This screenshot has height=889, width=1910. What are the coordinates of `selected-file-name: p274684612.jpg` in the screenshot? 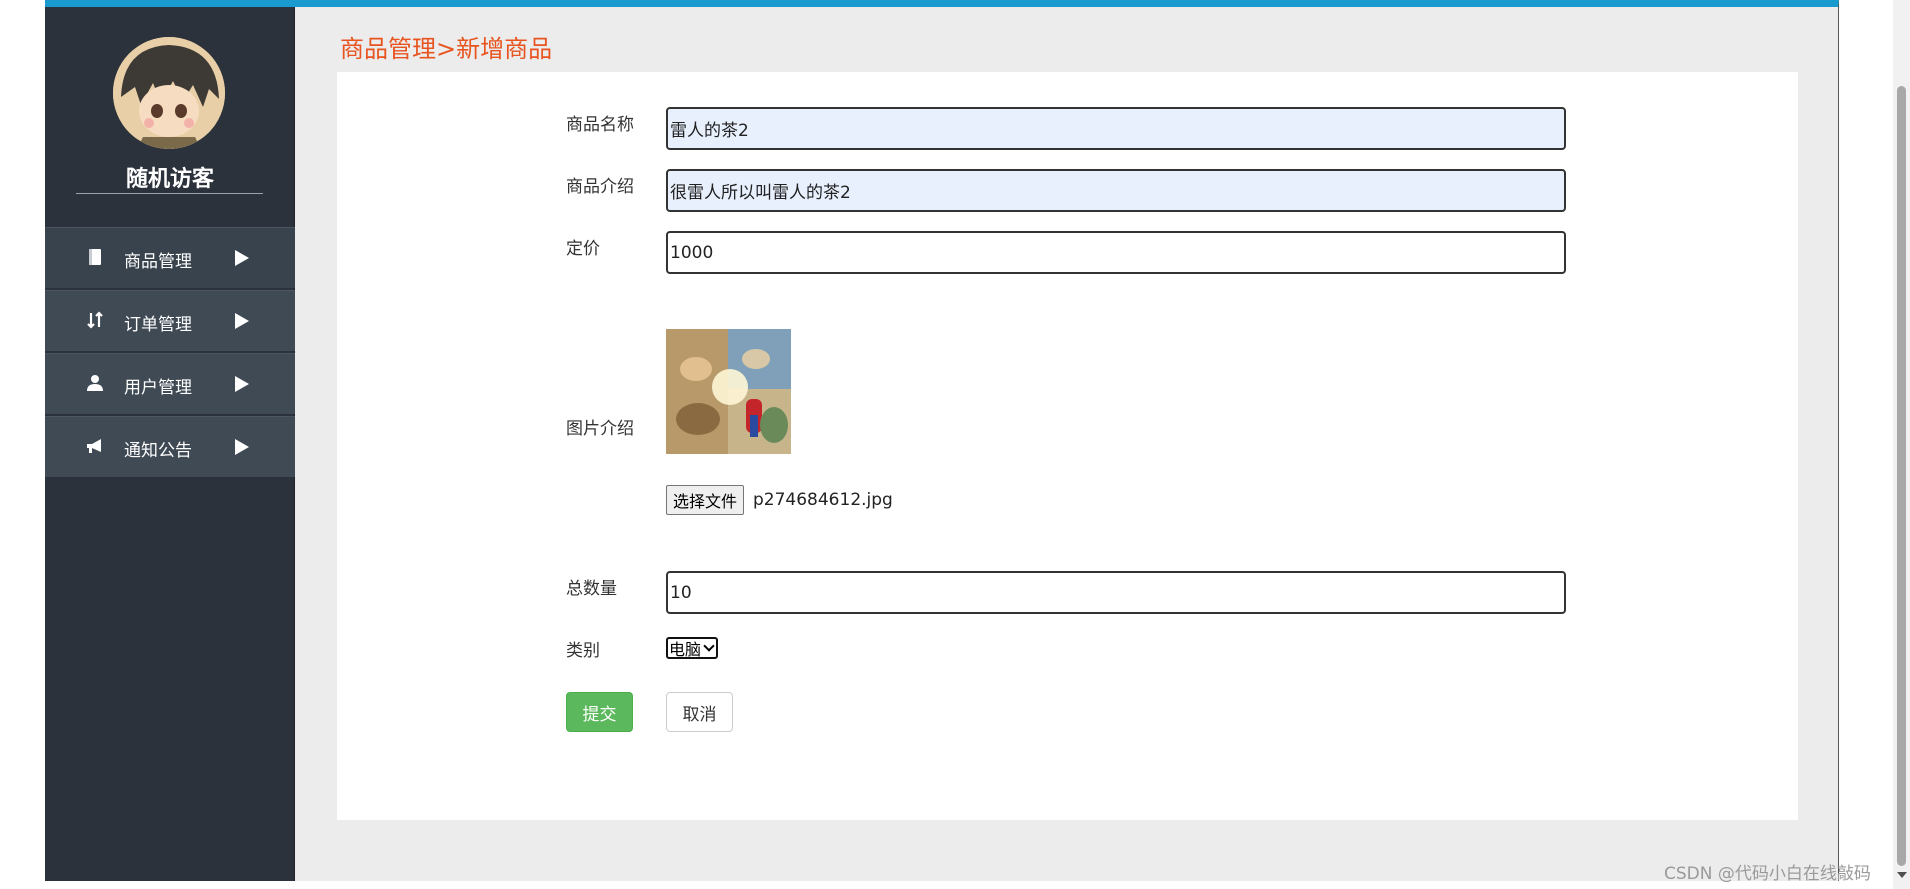 It's located at (823, 500).